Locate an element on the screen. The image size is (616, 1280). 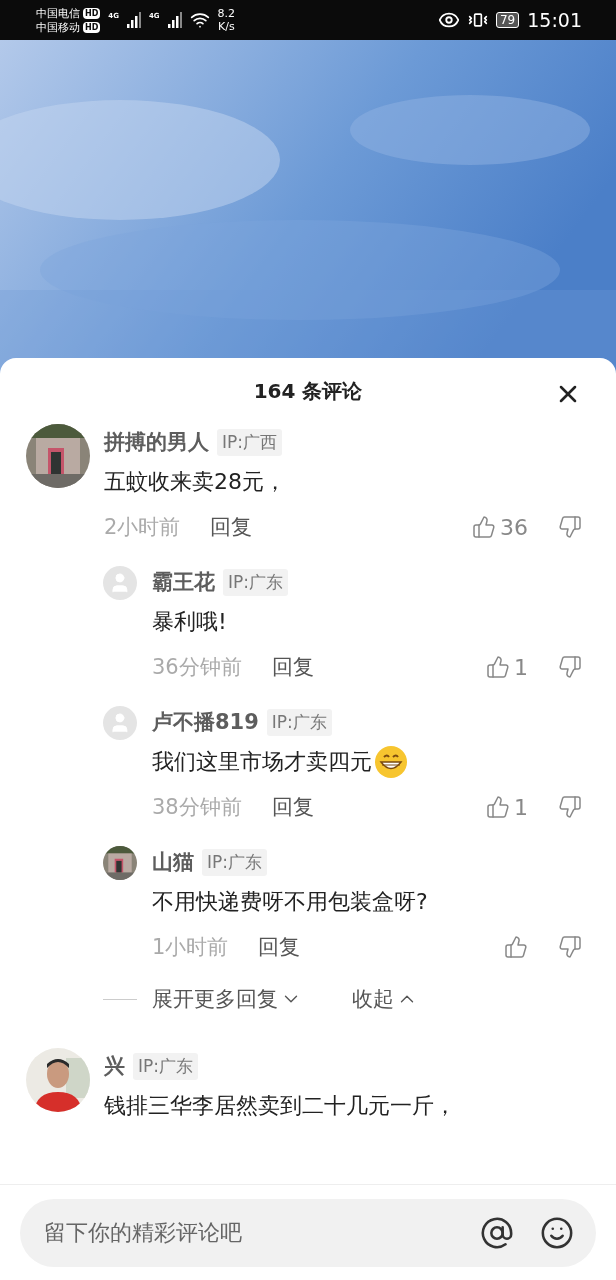
vibrate-icon is located at coordinates (477, 20).